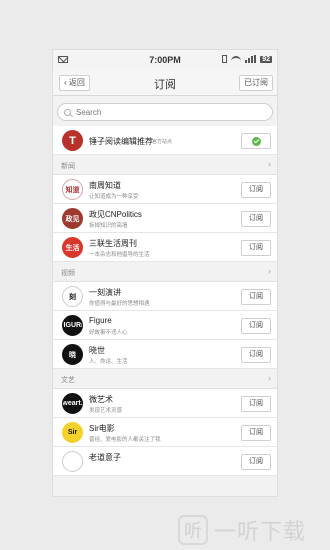 This screenshot has width=330, height=550. What do you see at coordinates (100, 320) in the screenshot?
I see `channel-name: Figure` at bounding box center [100, 320].